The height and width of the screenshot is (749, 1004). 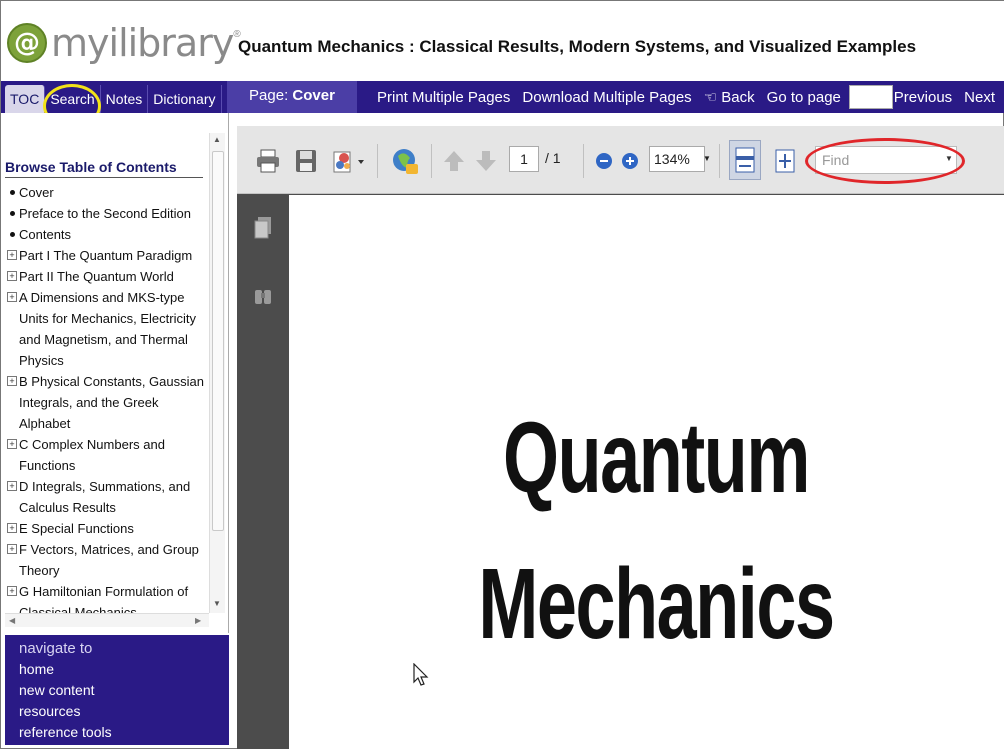 I want to click on scroll-down-icon: ▼, so click(x=217, y=603).